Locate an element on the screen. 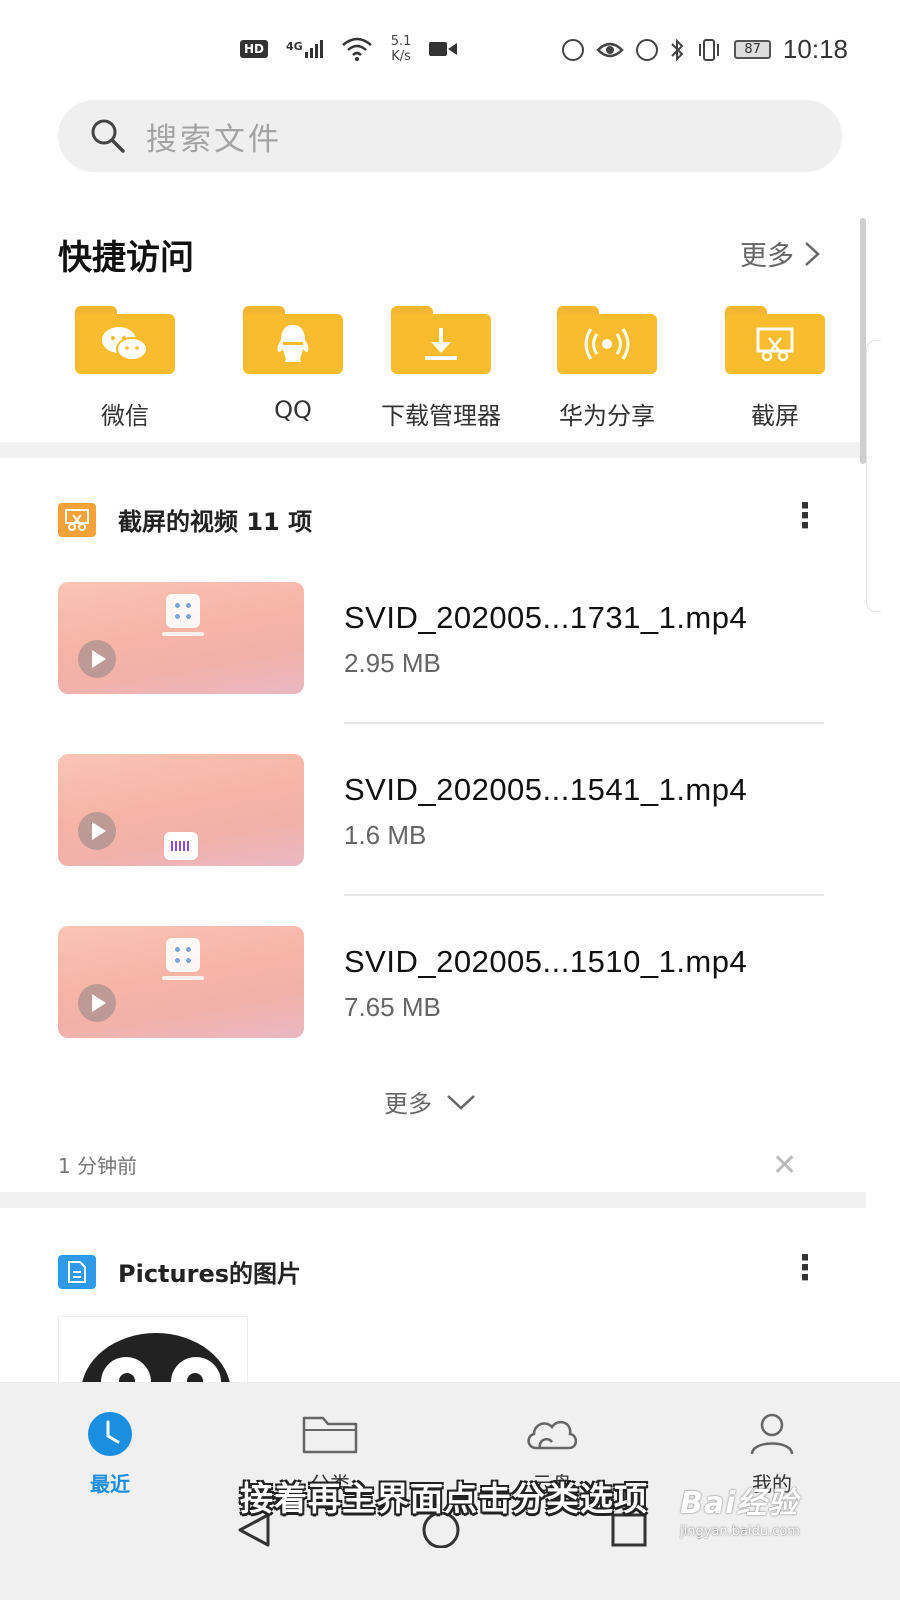  video-section-header: 截屏的视频 11 项 is located at coordinates (185, 519).